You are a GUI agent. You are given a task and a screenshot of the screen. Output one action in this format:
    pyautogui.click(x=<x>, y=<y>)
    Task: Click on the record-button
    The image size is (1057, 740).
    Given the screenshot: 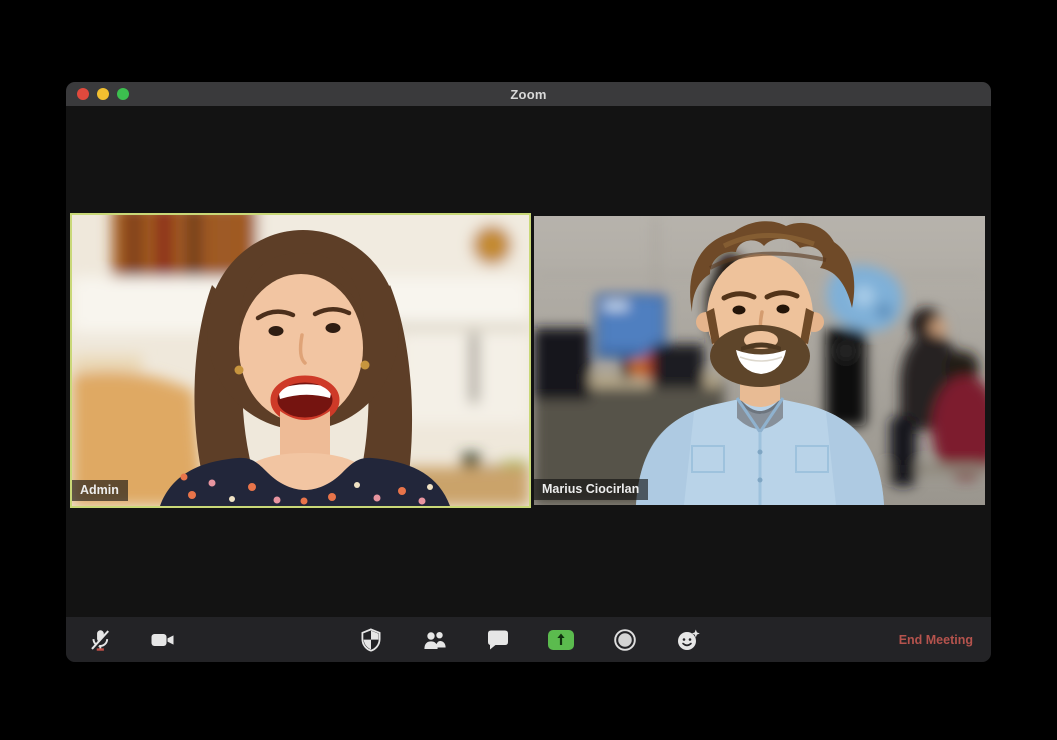 What is the action you would take?
    pyautogui.click(x=625, y=640)
    